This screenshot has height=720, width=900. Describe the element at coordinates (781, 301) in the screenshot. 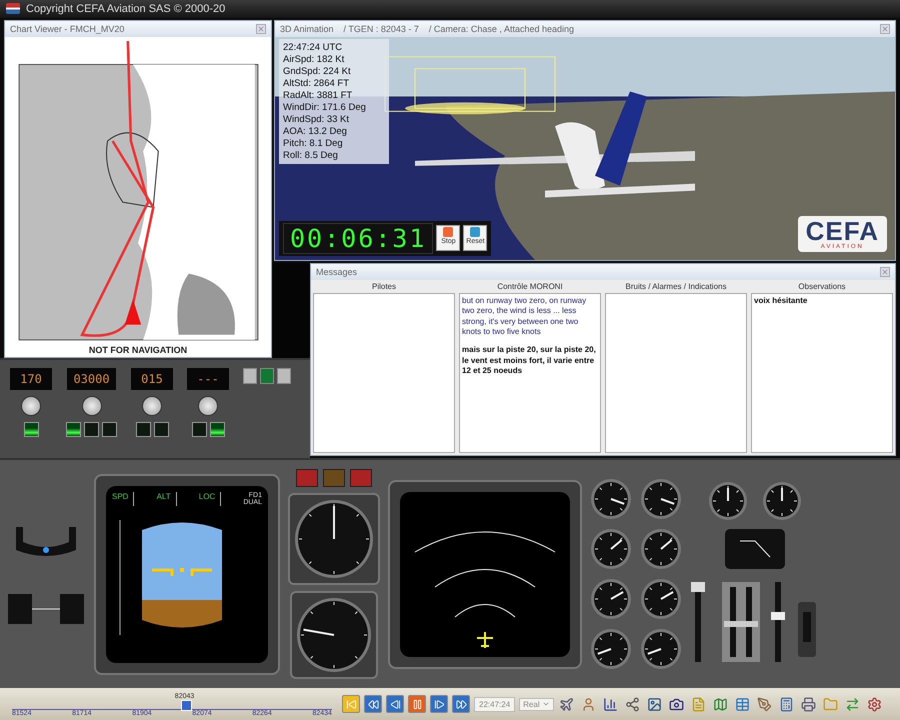

I see `observation-text: voix hésitante` at that location.